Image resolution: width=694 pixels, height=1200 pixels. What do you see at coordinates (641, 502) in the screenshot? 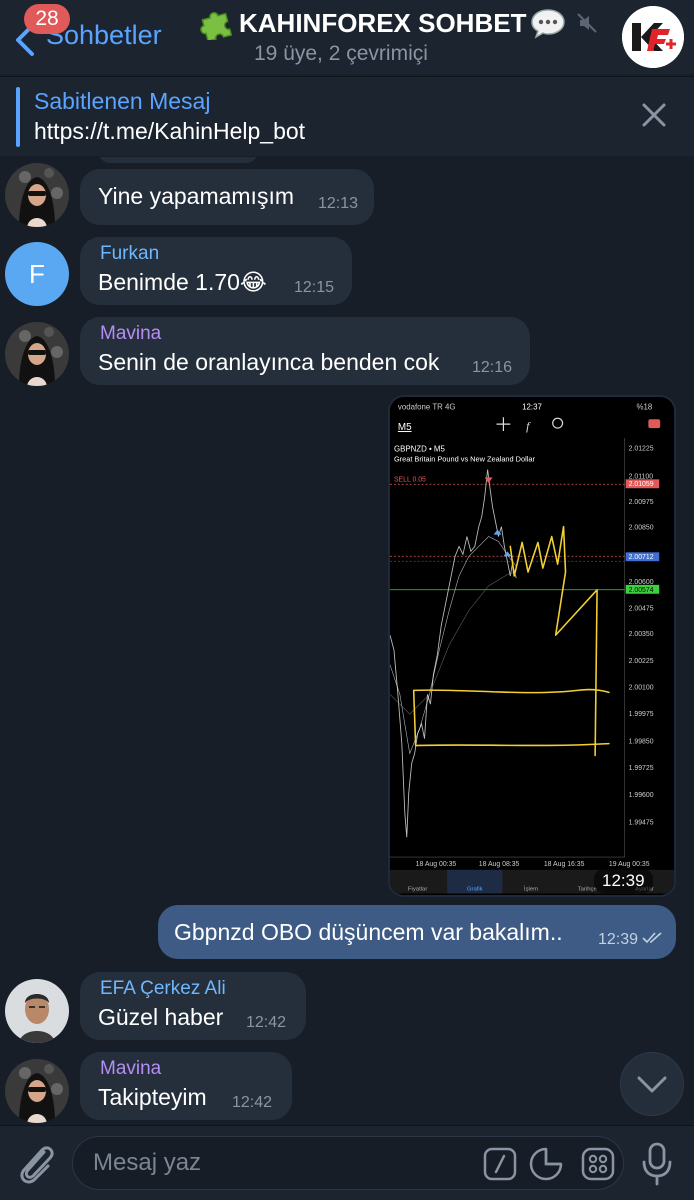
I see `price-label: 2.00975` at bounding box center [641, 502].